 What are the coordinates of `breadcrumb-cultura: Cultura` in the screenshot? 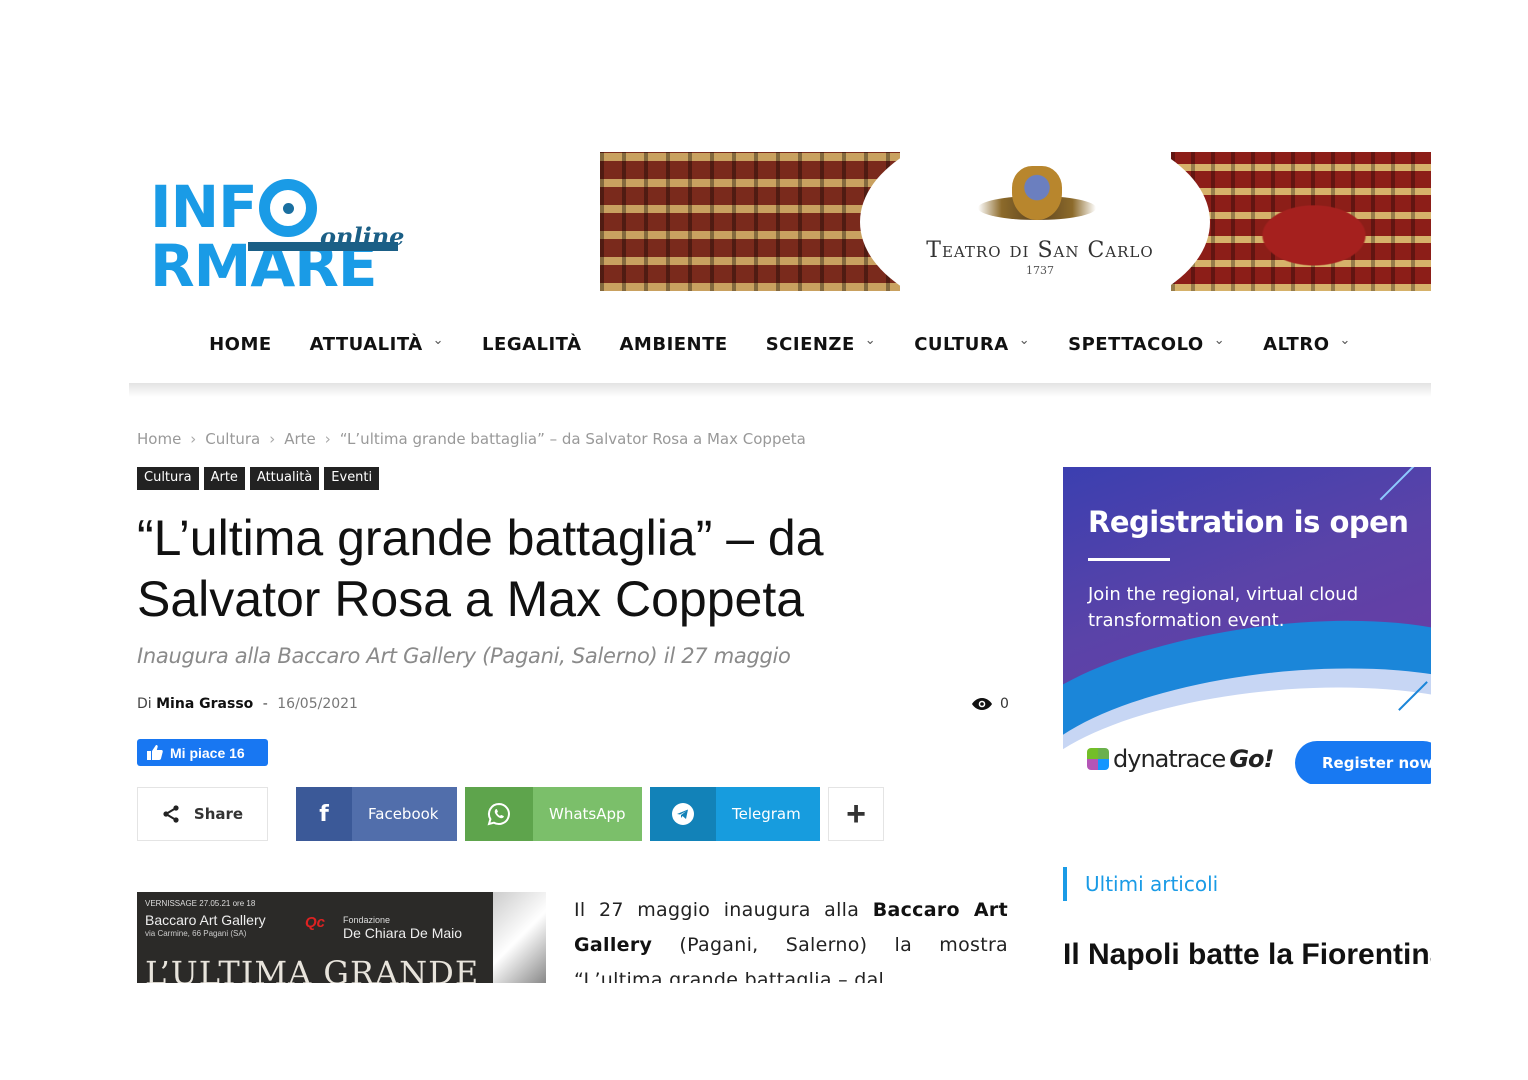 It's located at (232, 439).